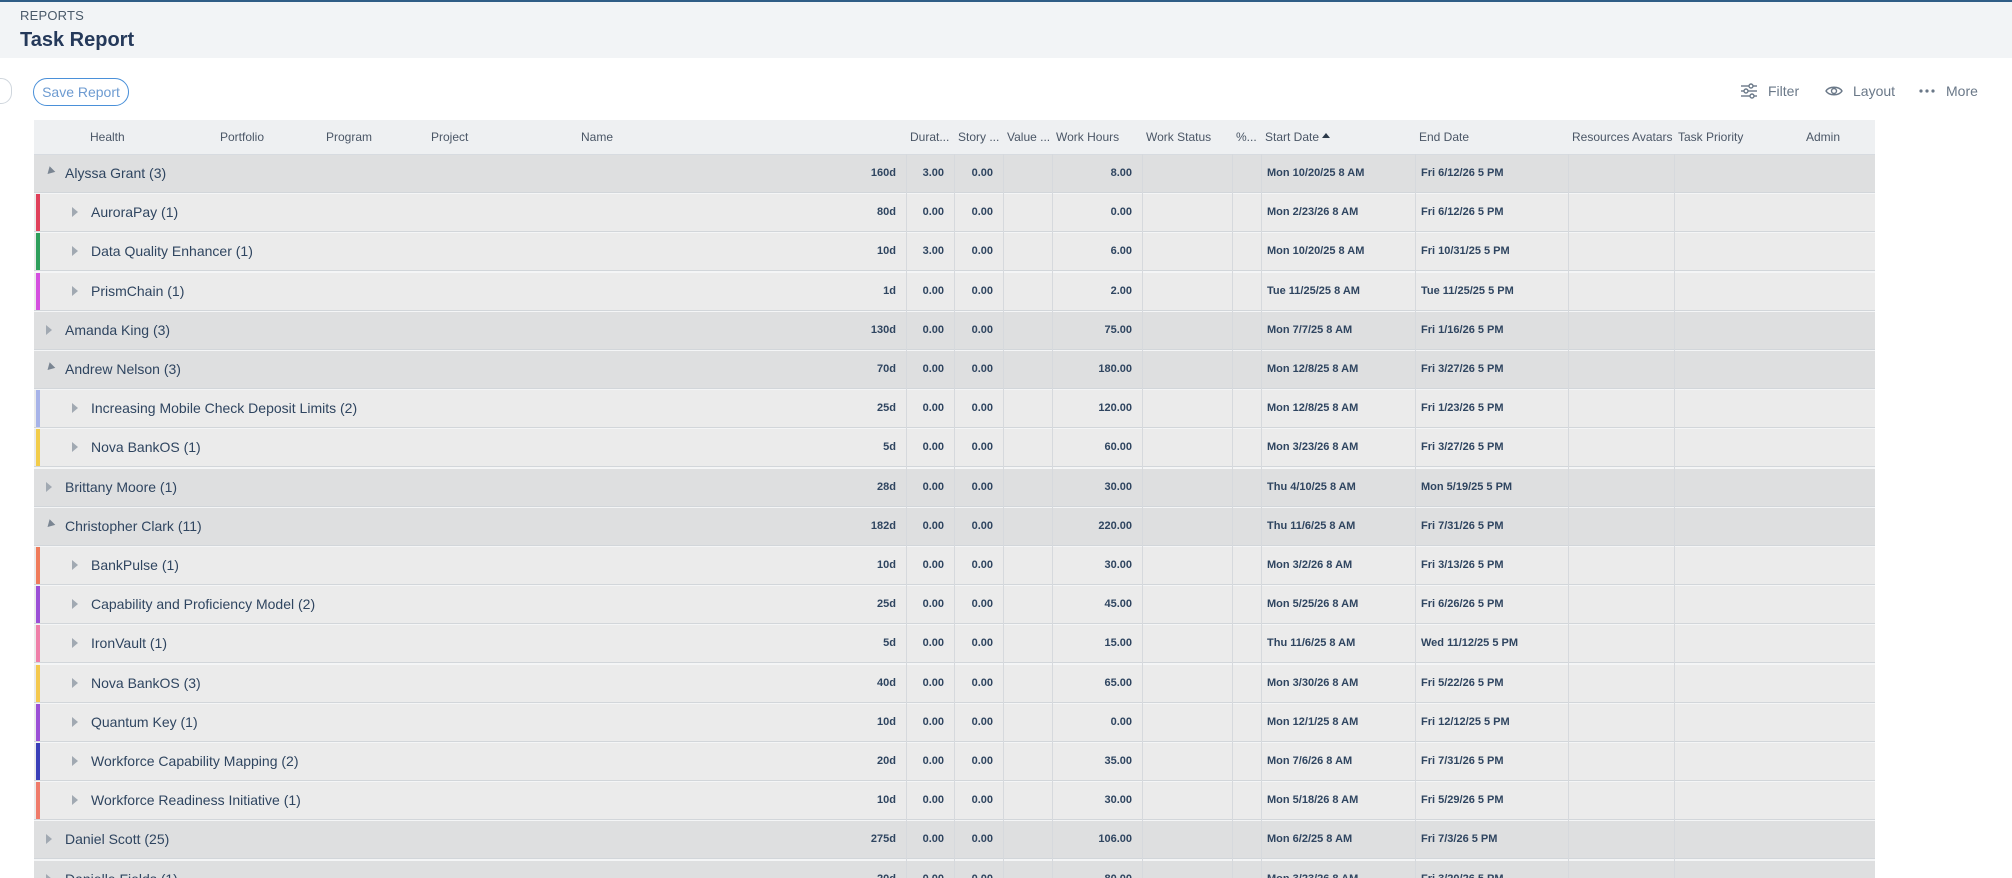 This screenshot has width=2012, height=878. Describe the element at coordinates (1465, 721) in the screenshot. I see `end-date-cell: Fri 12/12/25 5 PM` at that location.